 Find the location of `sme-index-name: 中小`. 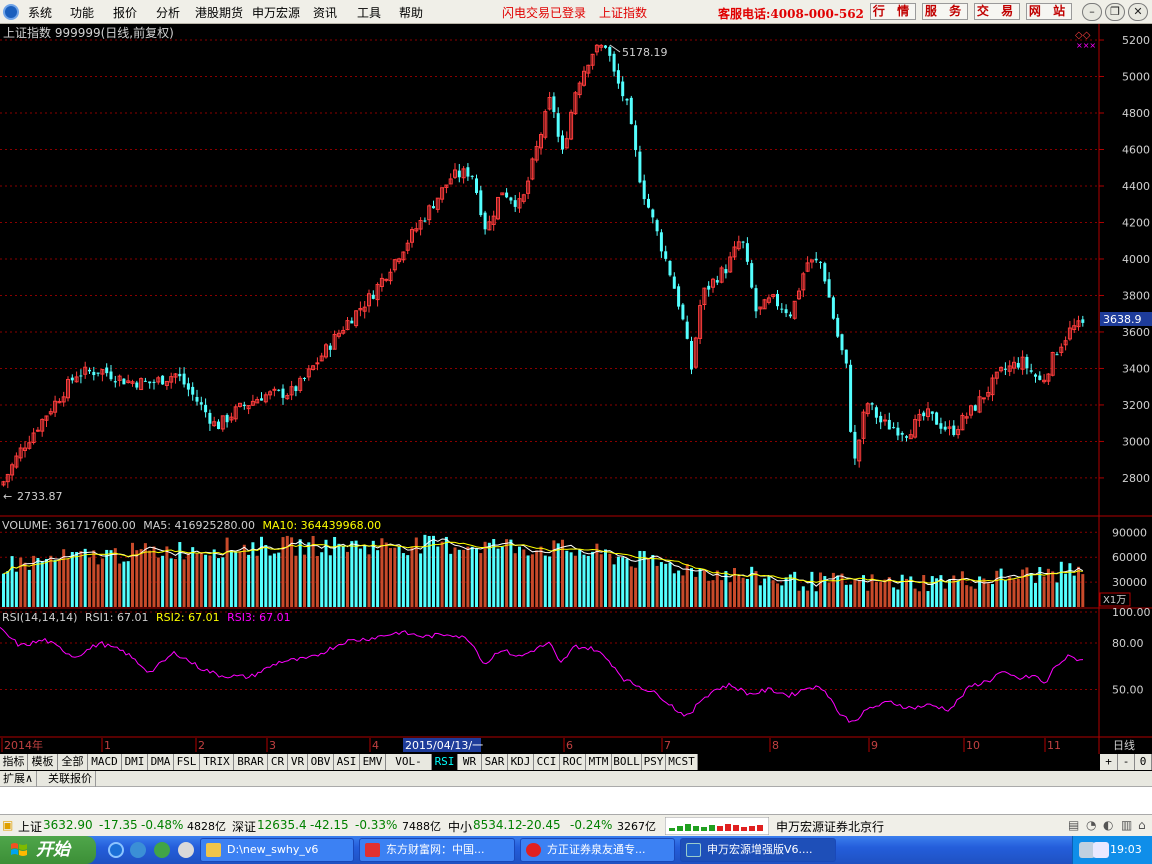

sme-index-name: 中小 is located at coordinates (460, 826).